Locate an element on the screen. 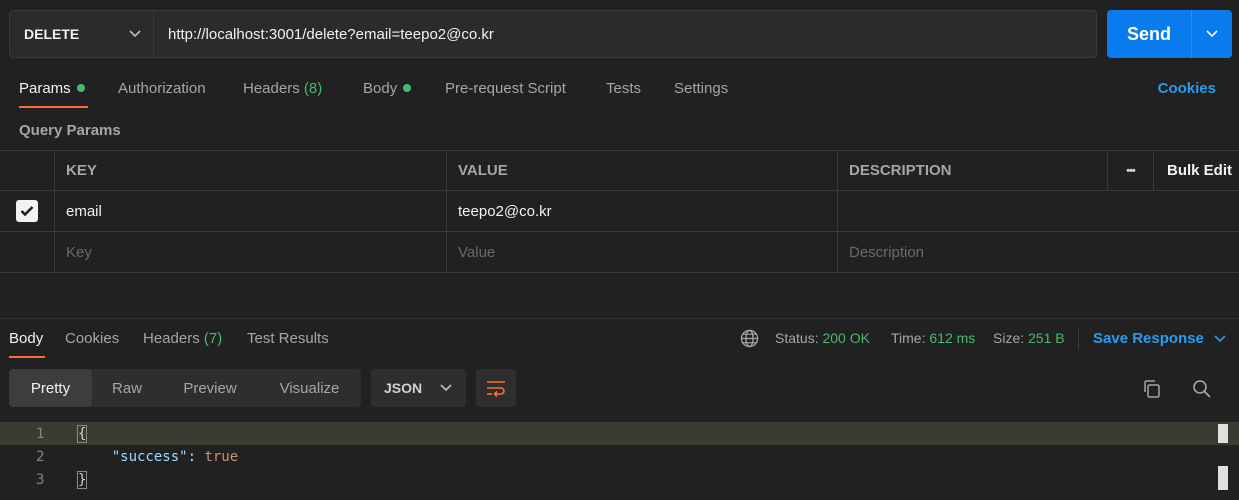 Image resolution: width=1239 pixels, height=500 pixels. url-input is located at coordinates (625, 34).